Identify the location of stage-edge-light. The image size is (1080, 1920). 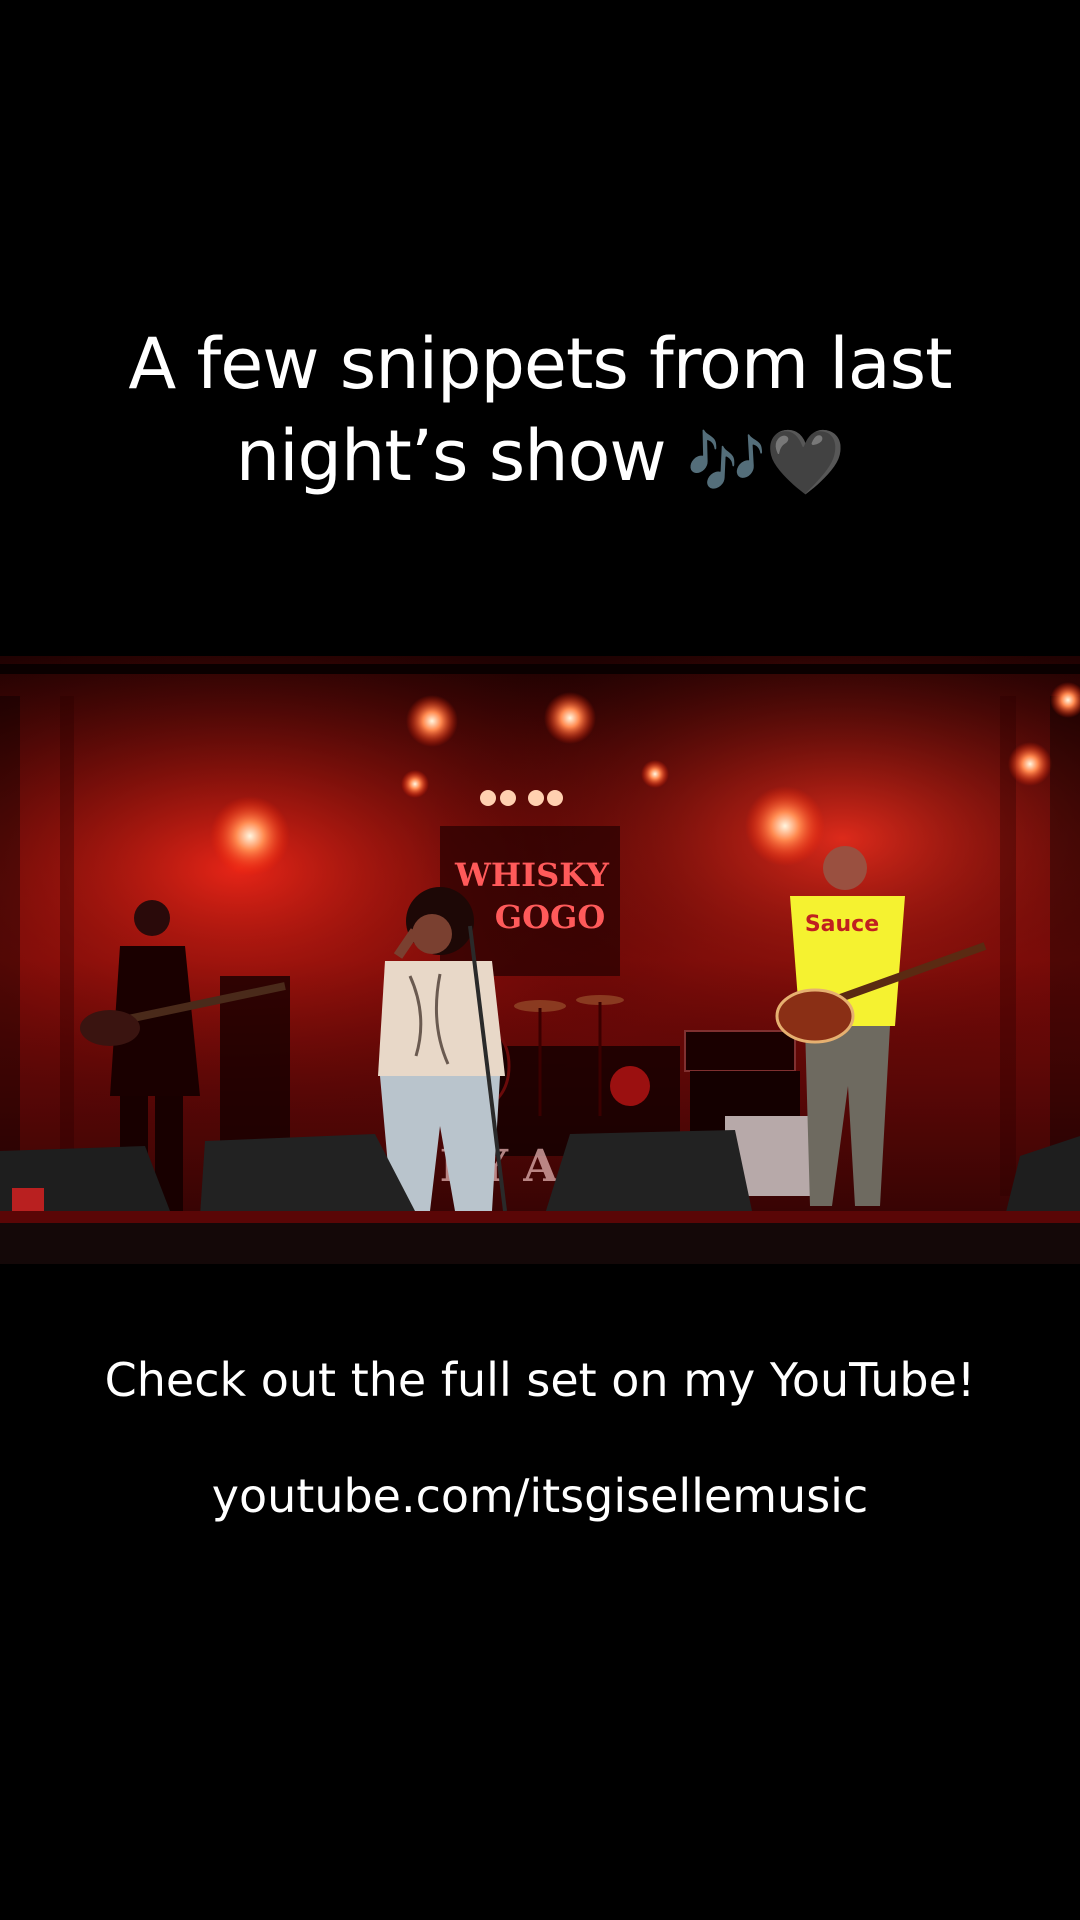
(540, 1217).